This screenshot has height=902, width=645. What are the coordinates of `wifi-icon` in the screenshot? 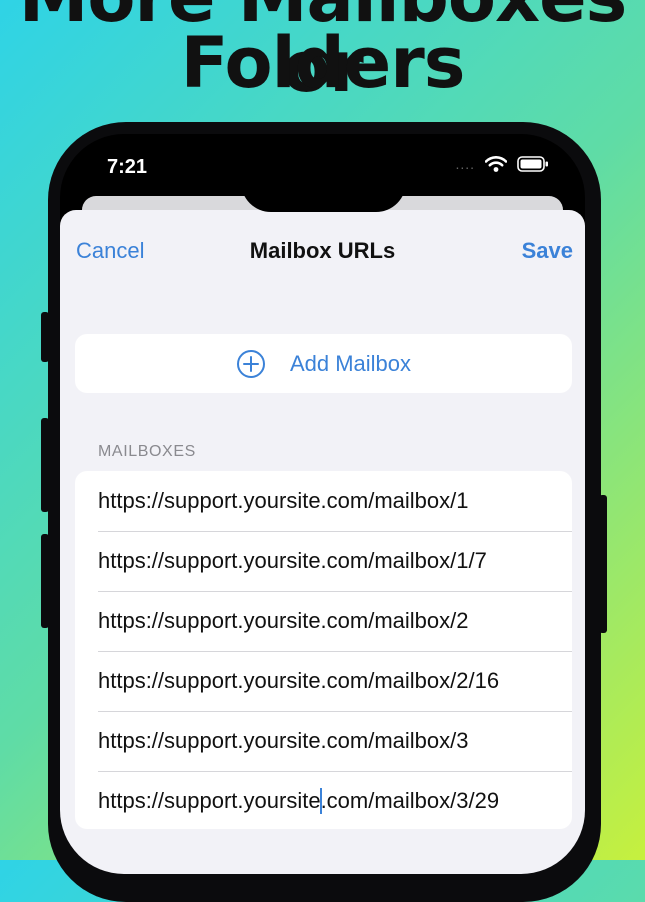 It's located at (496, 164).